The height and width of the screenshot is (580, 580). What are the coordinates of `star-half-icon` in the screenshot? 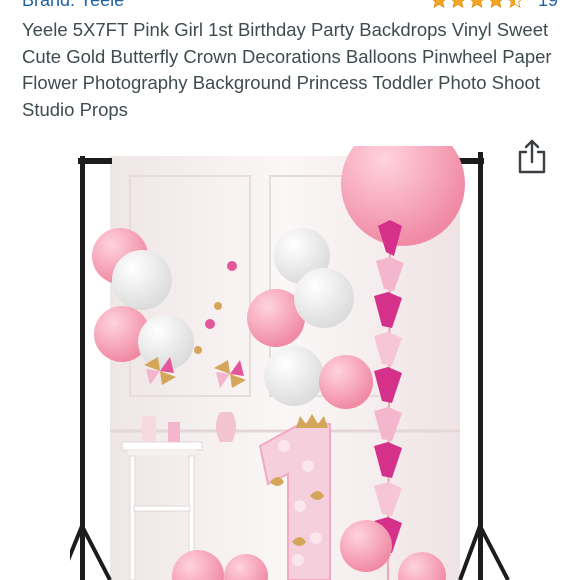 It's located at (515, 4).